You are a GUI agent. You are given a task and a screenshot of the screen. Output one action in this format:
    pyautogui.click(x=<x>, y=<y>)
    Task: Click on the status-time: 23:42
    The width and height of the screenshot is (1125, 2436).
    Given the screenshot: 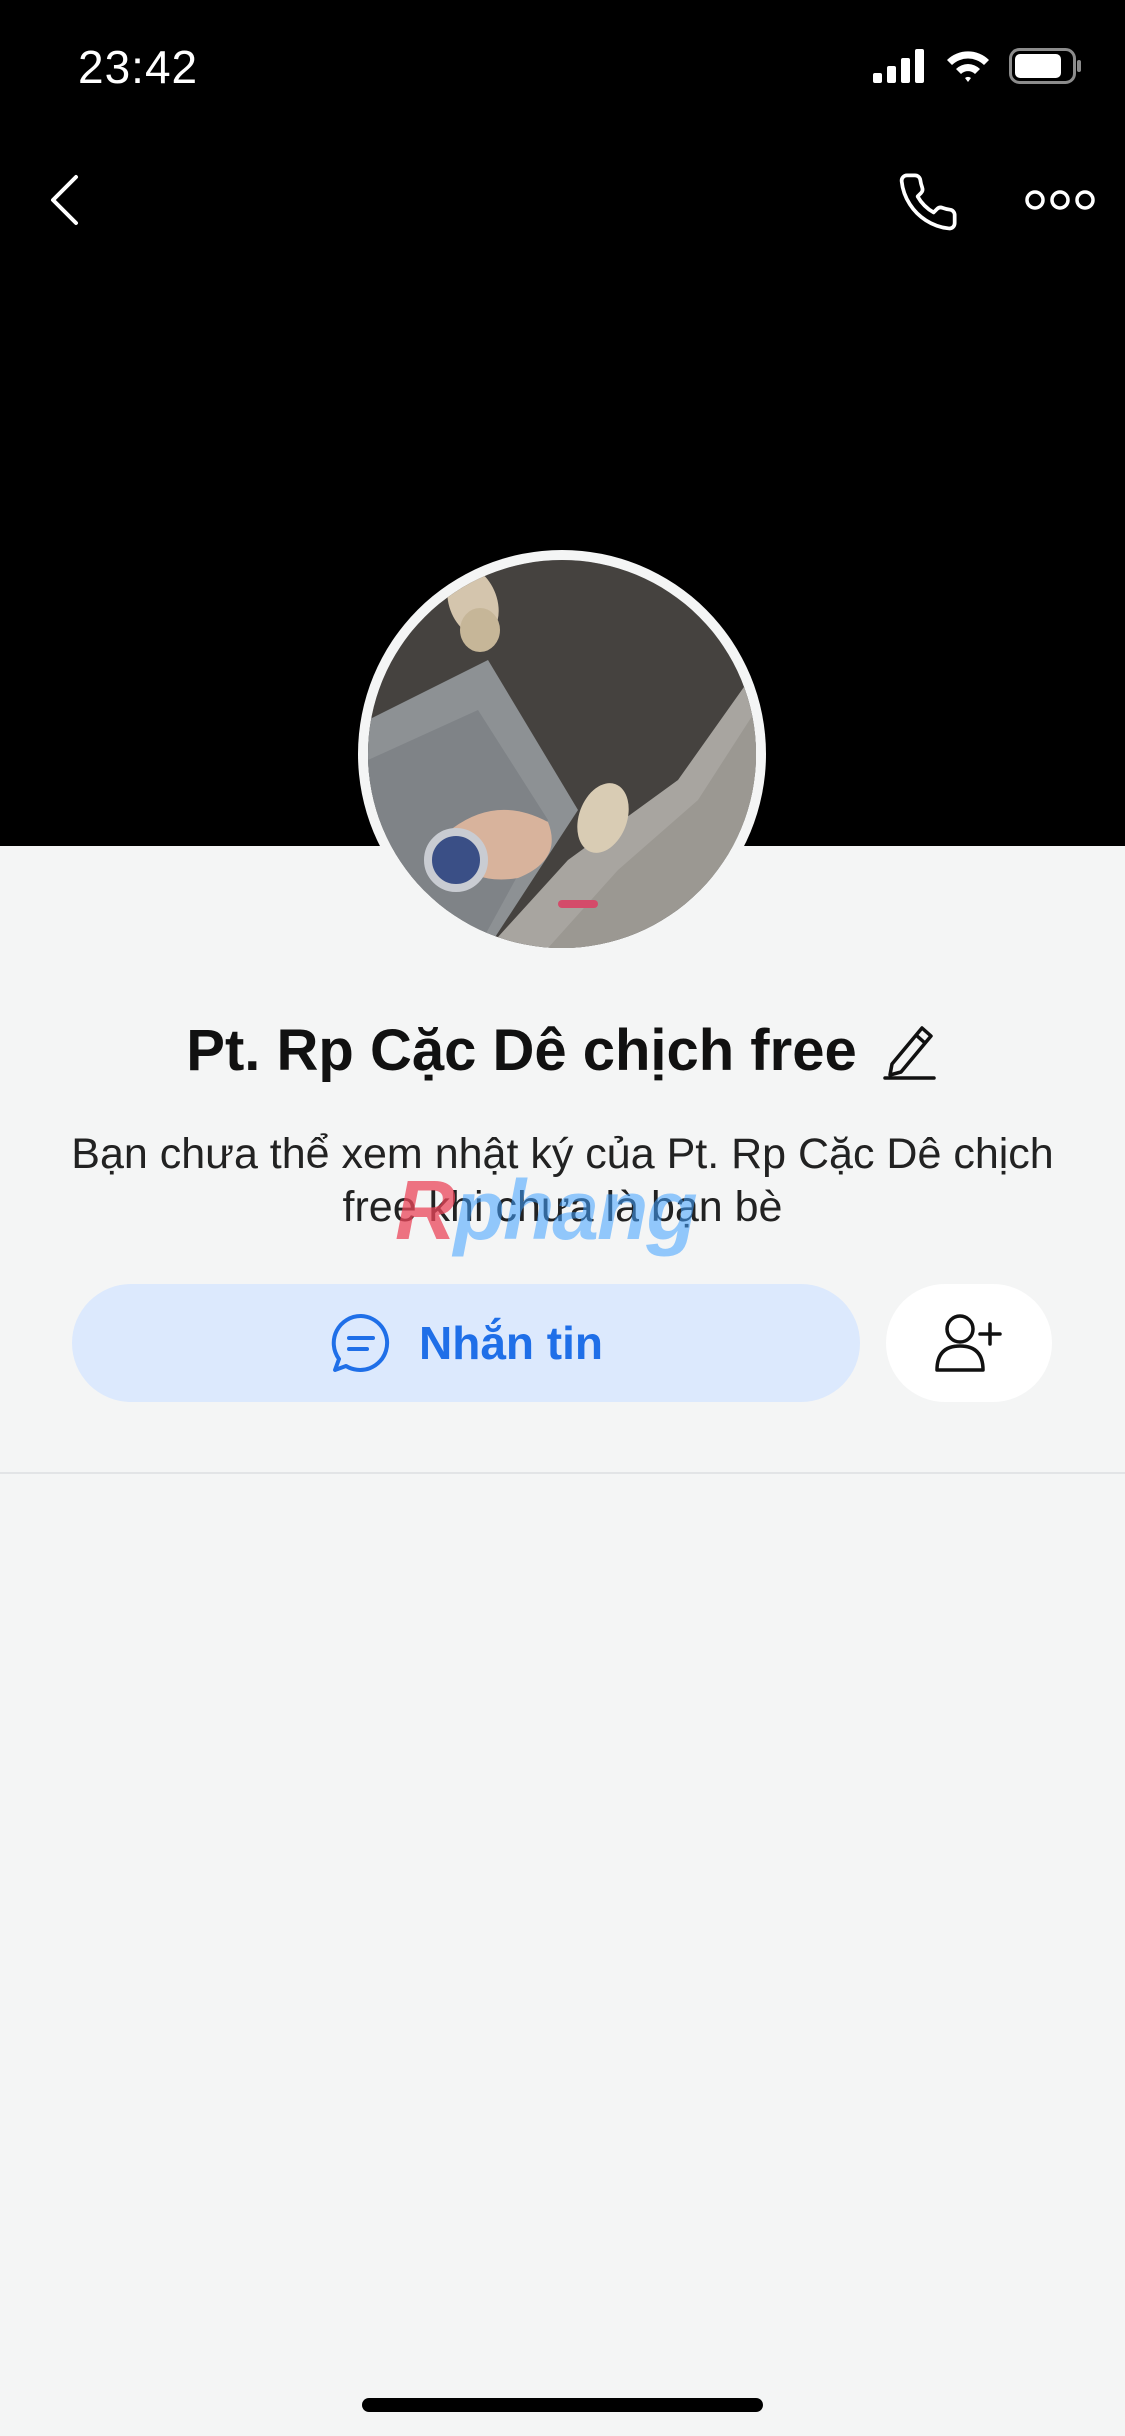 What is the action you would take?
    pyautogui.click(x=138, y=67)
    